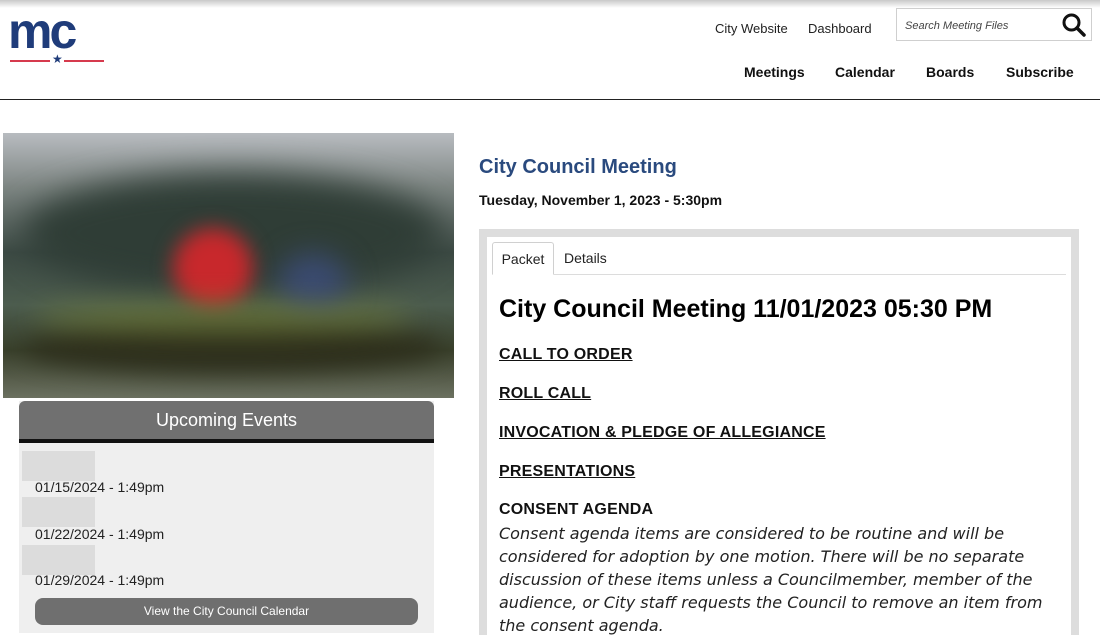 The width and height of the screenshot is (1100, 637). What do you see at coordinates (550, 4) in the screenshot?
I see `top-shadow` at bounding box center [550, 4].